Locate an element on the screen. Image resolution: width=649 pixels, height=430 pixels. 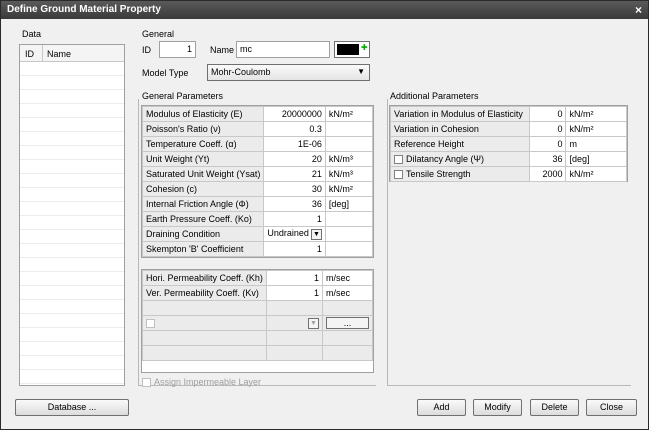
general-param-row: Draining Condition Undrained ▼ is located at coordinates (257, 234).